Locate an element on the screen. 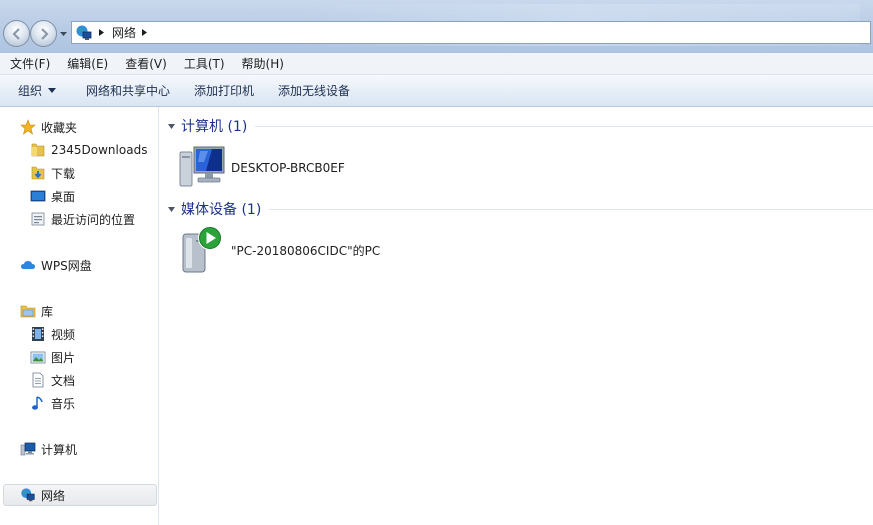  desktop-icon is located at coordinates (38, 196).